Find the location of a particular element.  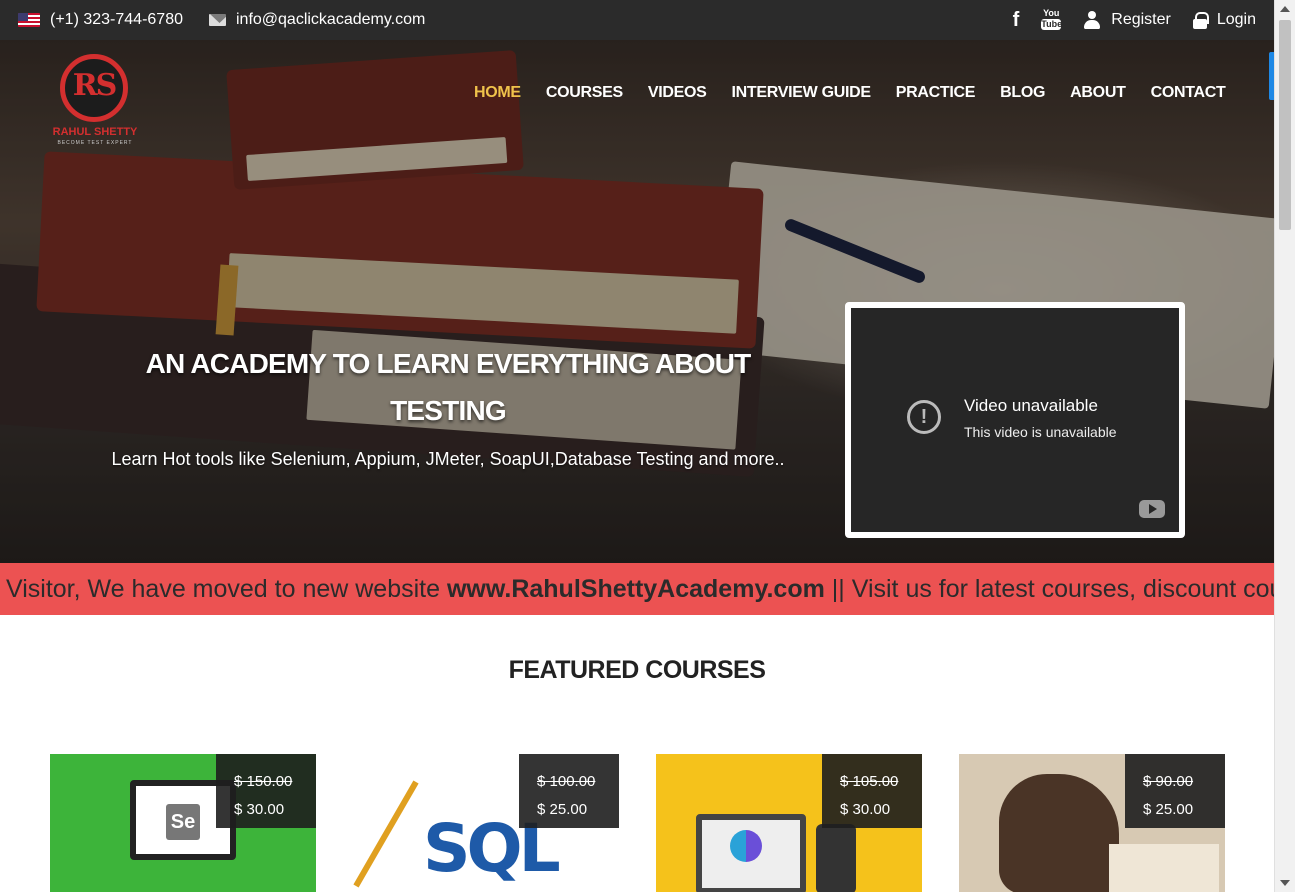

video-error-title: Video unavailable is located at coordinates (1031, 405).